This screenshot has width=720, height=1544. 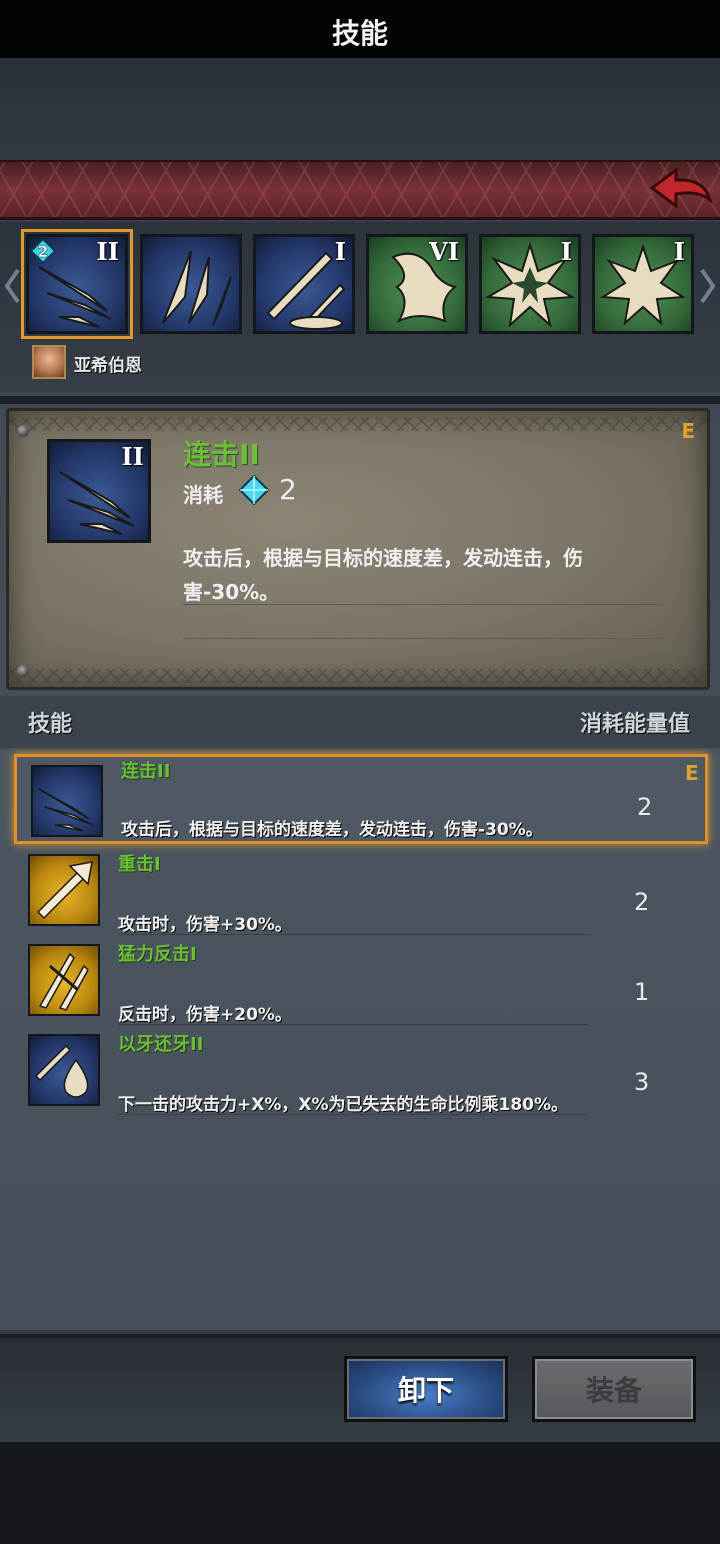 What do you see at coordinates (343, 1105) in the screenshot?
I see `skill-description: 下一击的攻击力+X%，X%为已失去的生命比例乘180%。` at bounding box center [343, 1105].